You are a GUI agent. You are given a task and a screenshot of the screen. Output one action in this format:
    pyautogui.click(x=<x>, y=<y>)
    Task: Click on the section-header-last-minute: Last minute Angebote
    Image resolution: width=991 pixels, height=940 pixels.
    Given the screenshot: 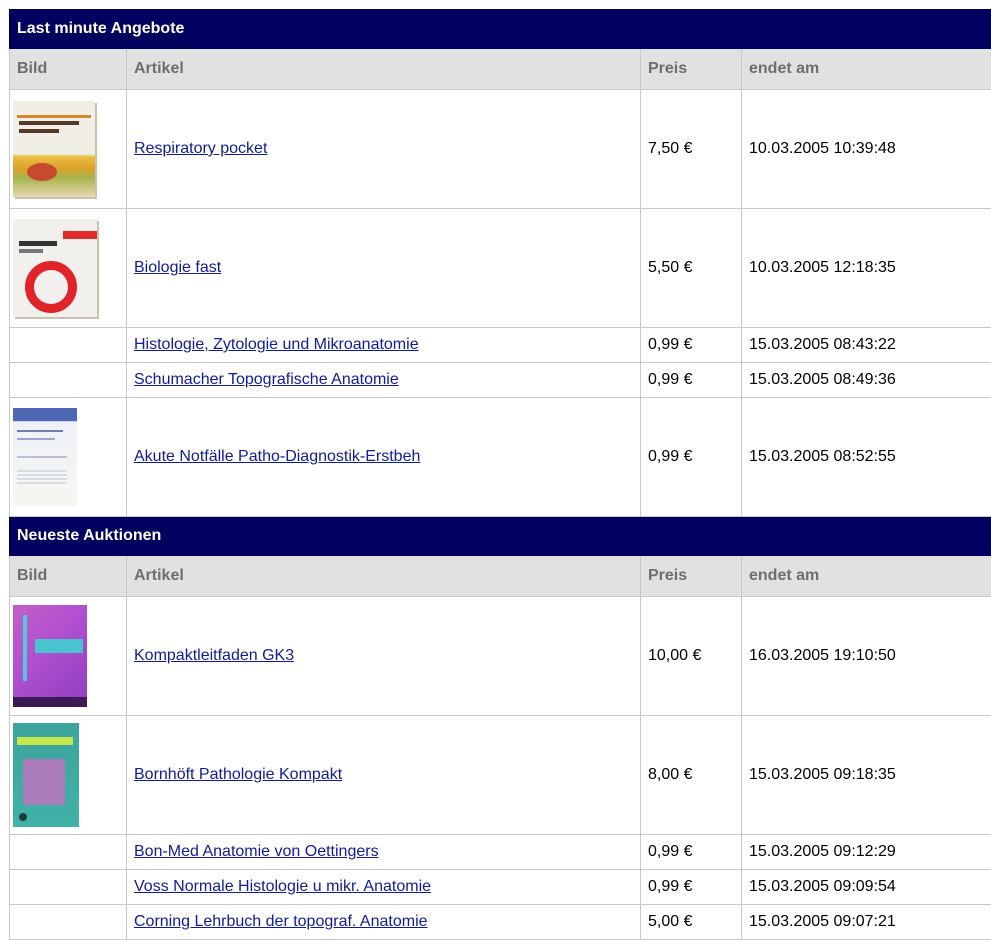 What is the action you would take?
    pyautogui.click(x=500, y=29)
    